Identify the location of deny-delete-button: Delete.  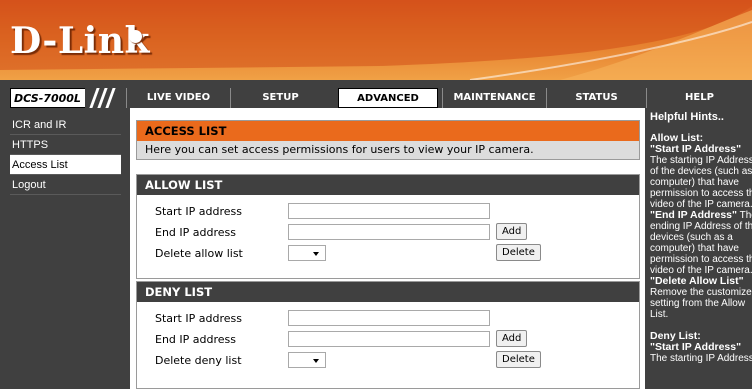
(518, 359).